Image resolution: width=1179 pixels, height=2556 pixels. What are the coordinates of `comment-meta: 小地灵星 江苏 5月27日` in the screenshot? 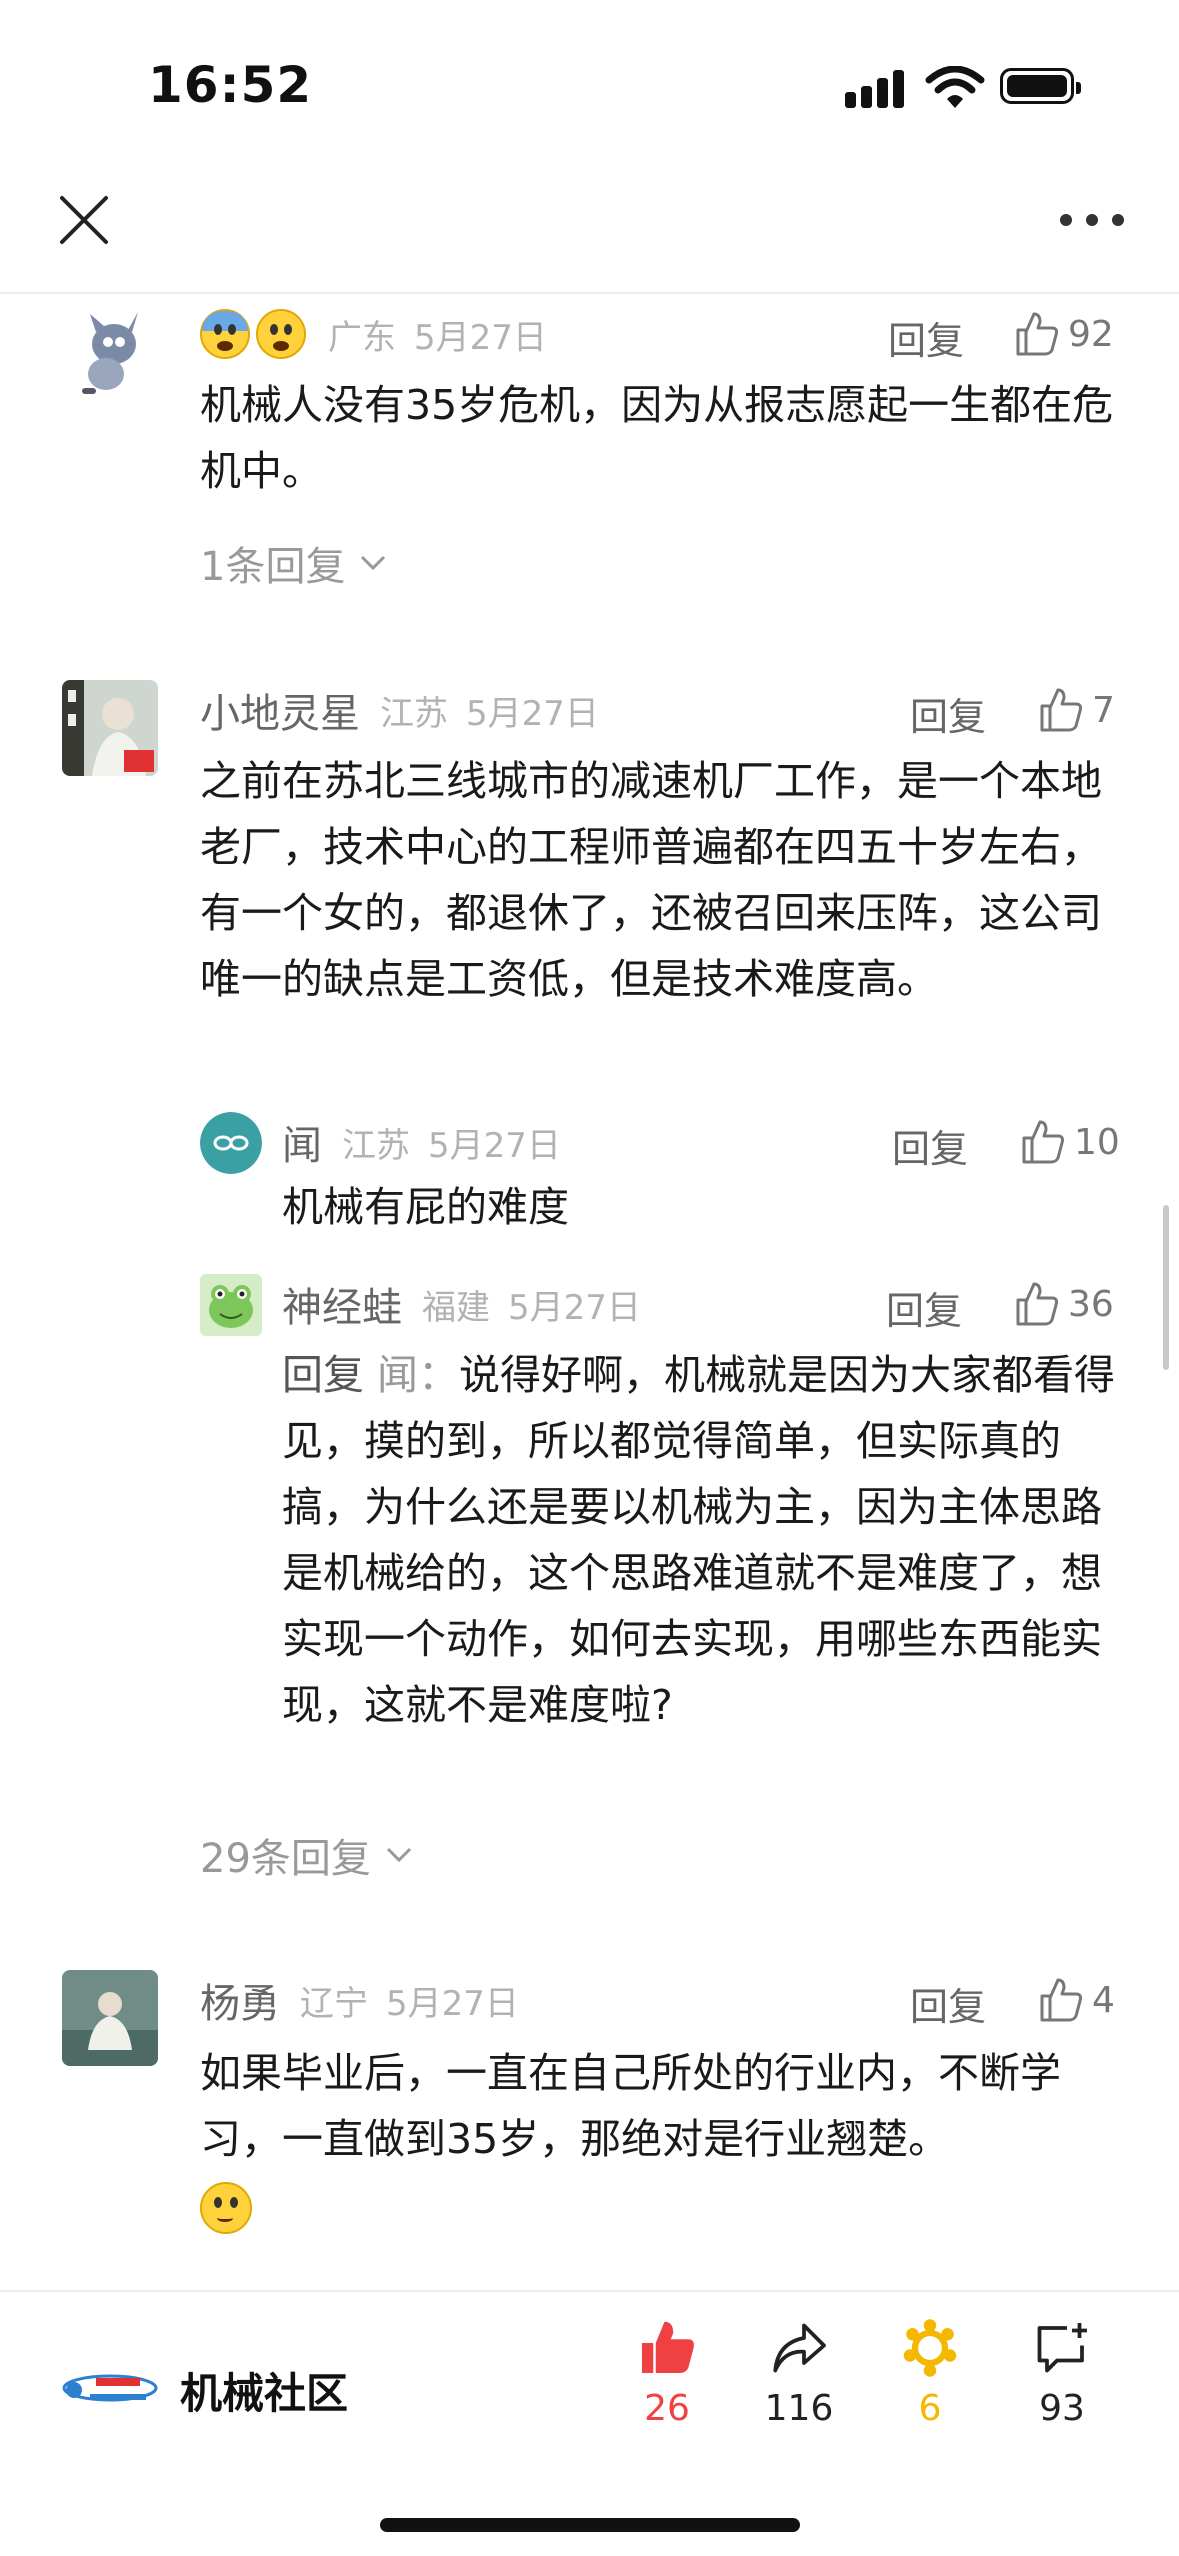 It's located at (408, 710).